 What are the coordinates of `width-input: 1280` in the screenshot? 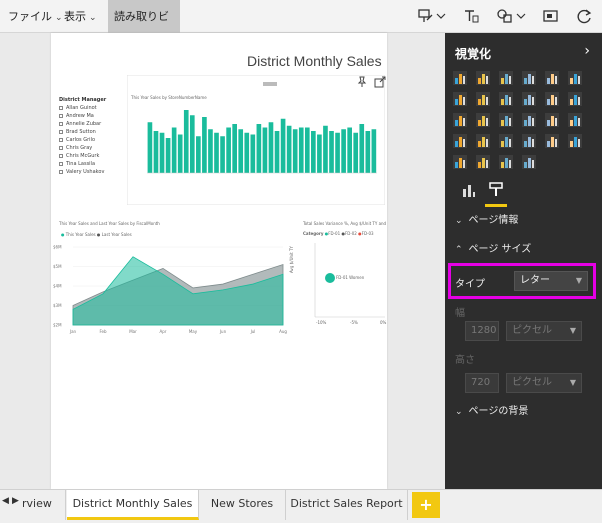 It's located at (482, 331).